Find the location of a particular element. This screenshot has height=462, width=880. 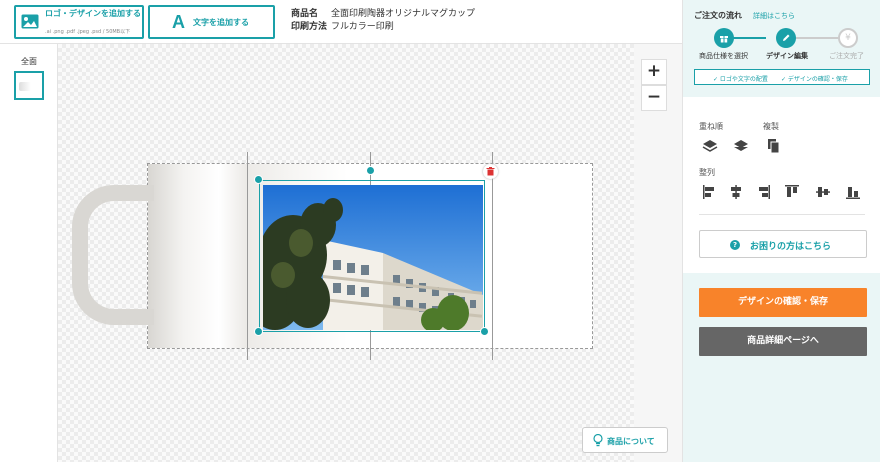

send-backward-icon is located at coordinates (741, 146).